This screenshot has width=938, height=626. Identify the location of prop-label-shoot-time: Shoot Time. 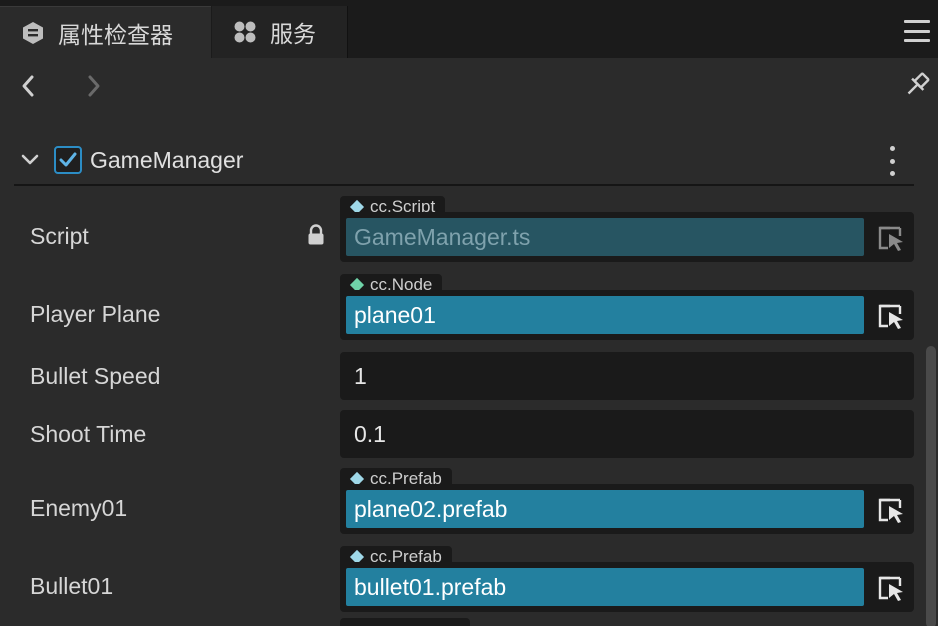
(88, 434).